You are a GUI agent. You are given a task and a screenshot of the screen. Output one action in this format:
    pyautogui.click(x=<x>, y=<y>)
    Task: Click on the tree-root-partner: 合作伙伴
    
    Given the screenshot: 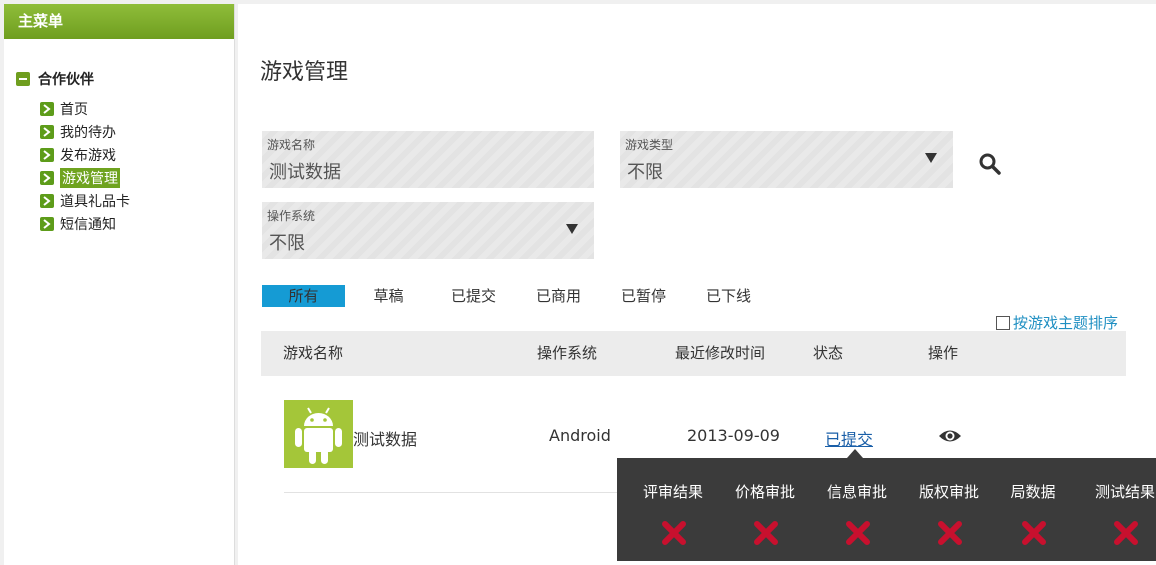 What is the action you would take?
    pyautogui.click(x=125, y=79)
    